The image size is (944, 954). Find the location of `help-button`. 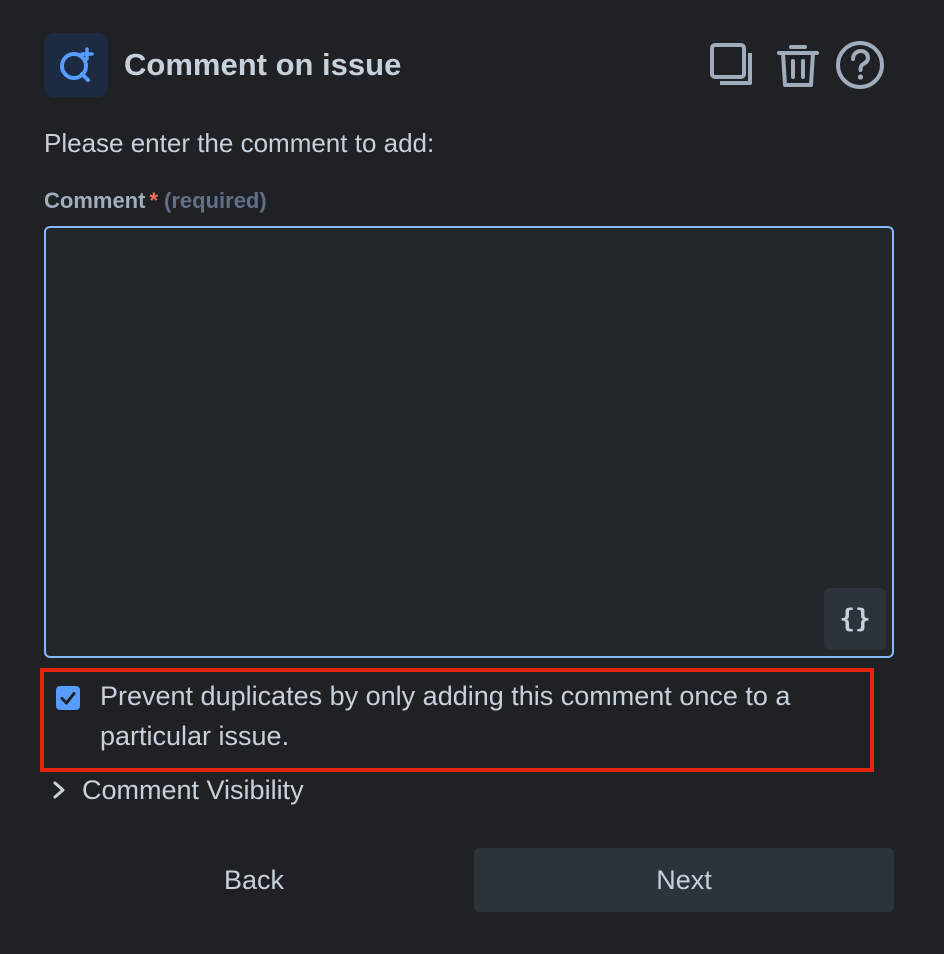

help-button is located at coordinates (860, 65).